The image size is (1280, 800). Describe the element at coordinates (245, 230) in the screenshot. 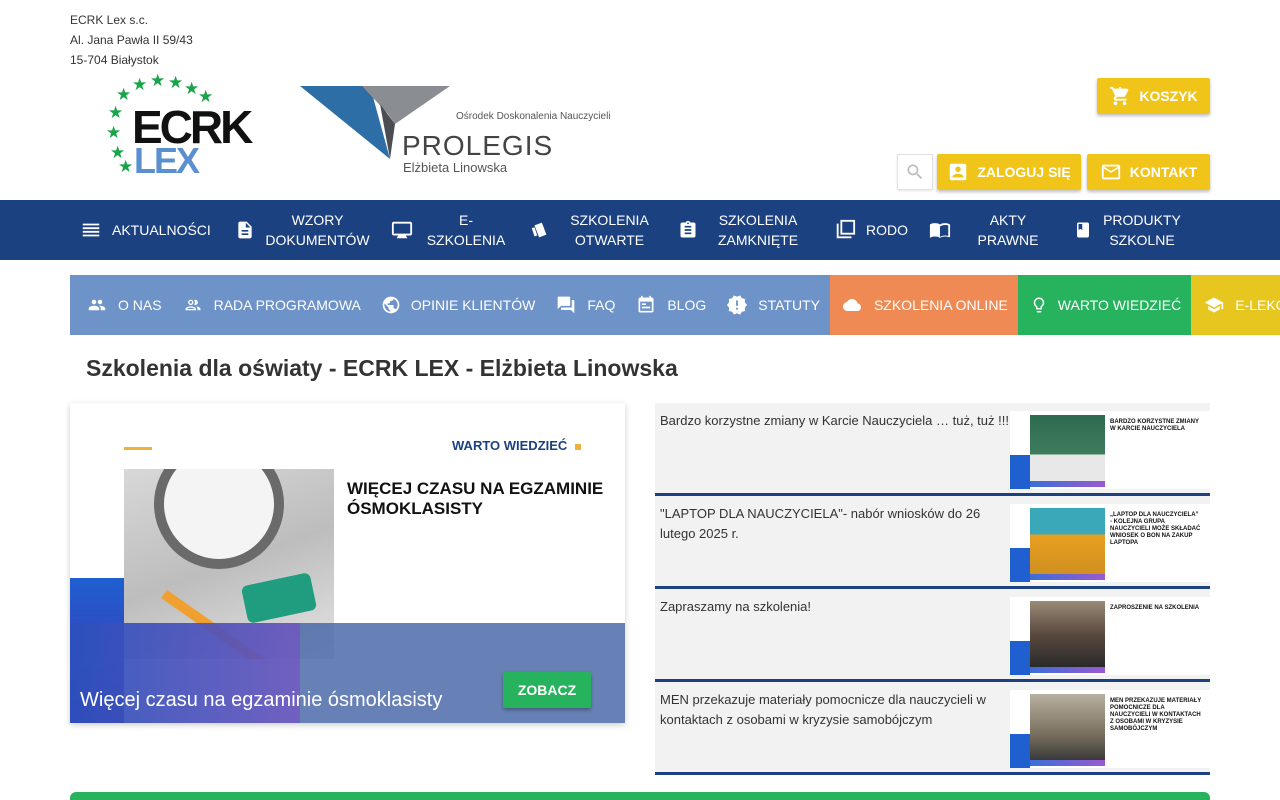

I see `document-icon` at that location.